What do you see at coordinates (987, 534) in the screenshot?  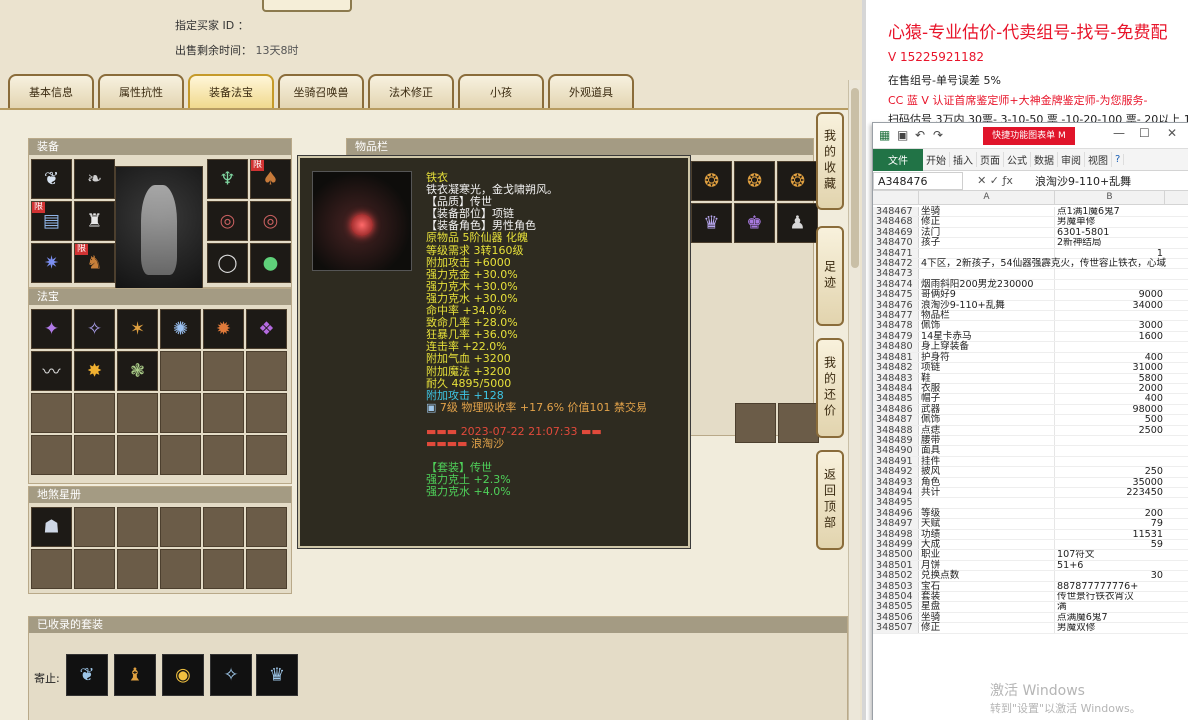 I see `cell-a: 功绩` at bounding box center [987, 534].